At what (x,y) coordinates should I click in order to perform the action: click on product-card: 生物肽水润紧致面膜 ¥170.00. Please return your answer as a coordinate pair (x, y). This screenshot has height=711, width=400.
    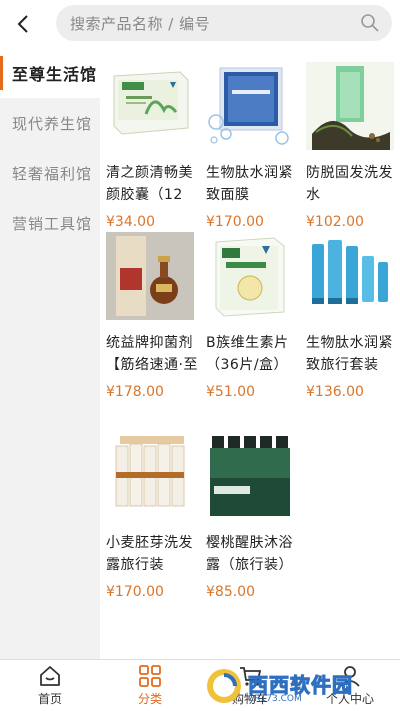
    Looking at the image, I should click on (250, 146).